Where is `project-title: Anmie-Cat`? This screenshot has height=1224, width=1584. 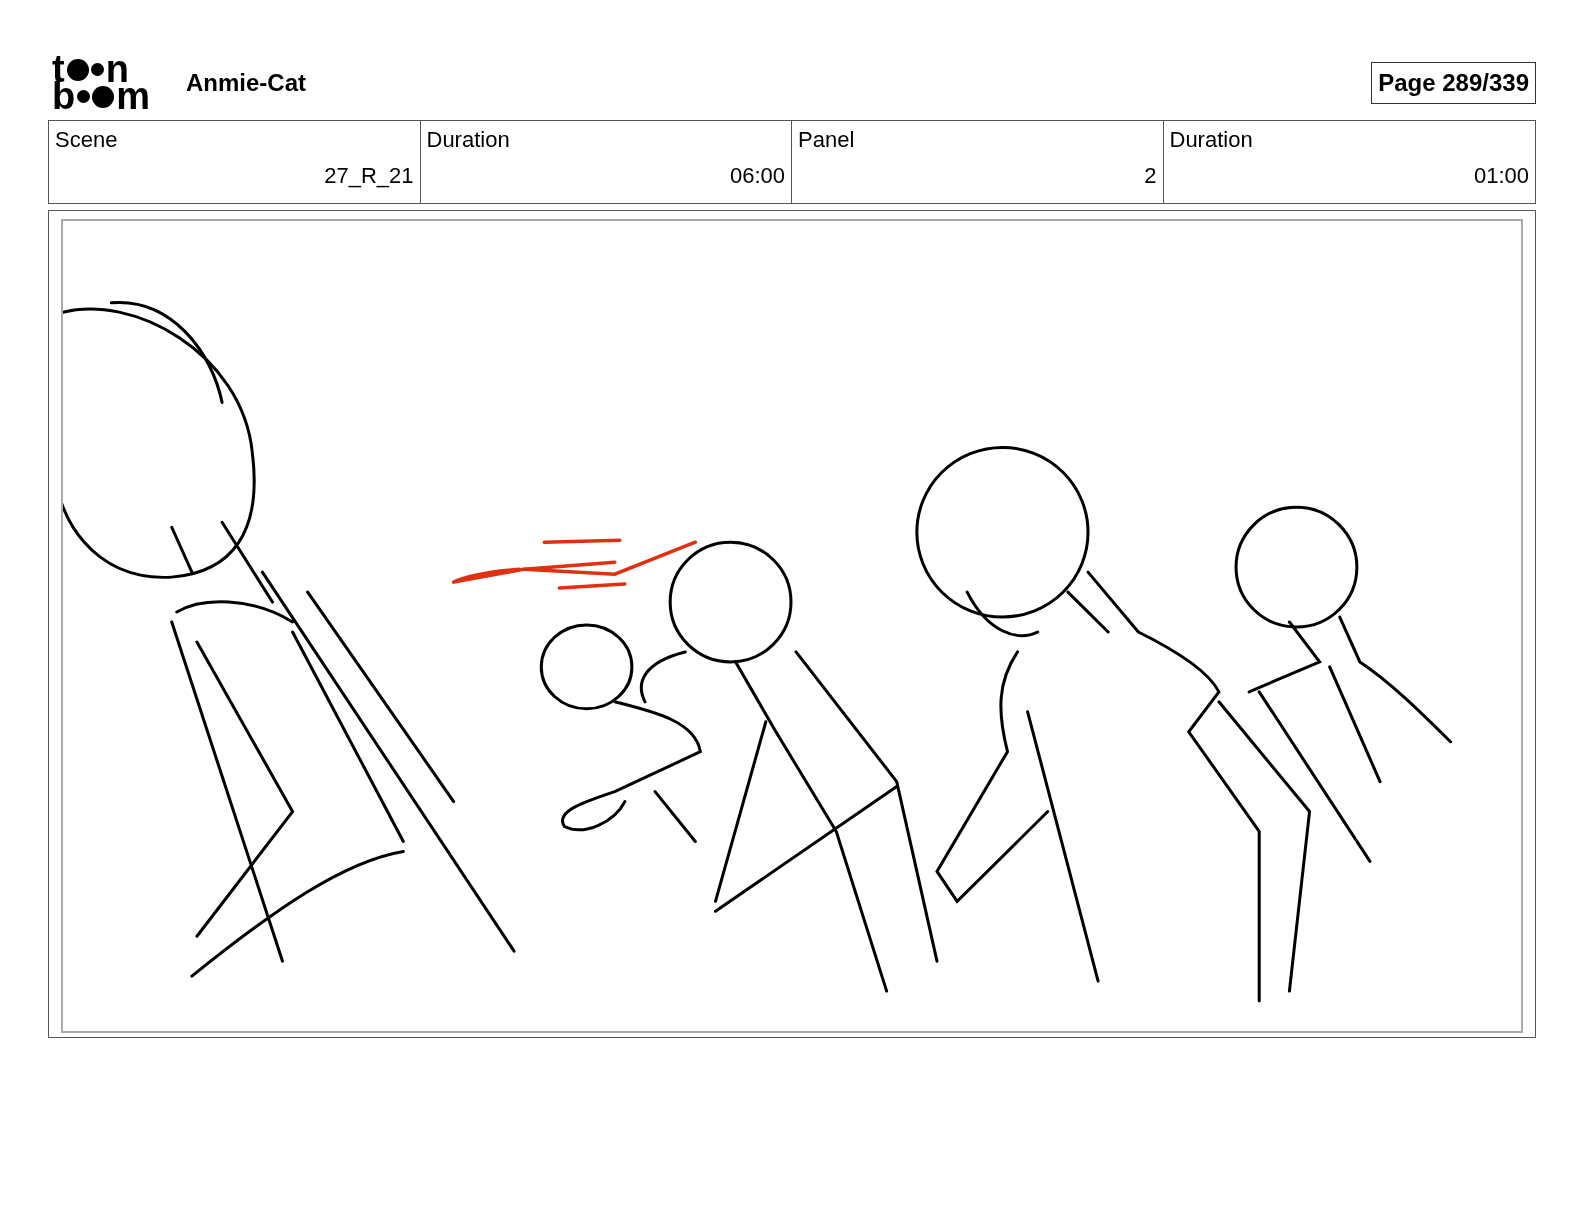
project-title: Anmie-Cat is located at coordinates (246, 83).